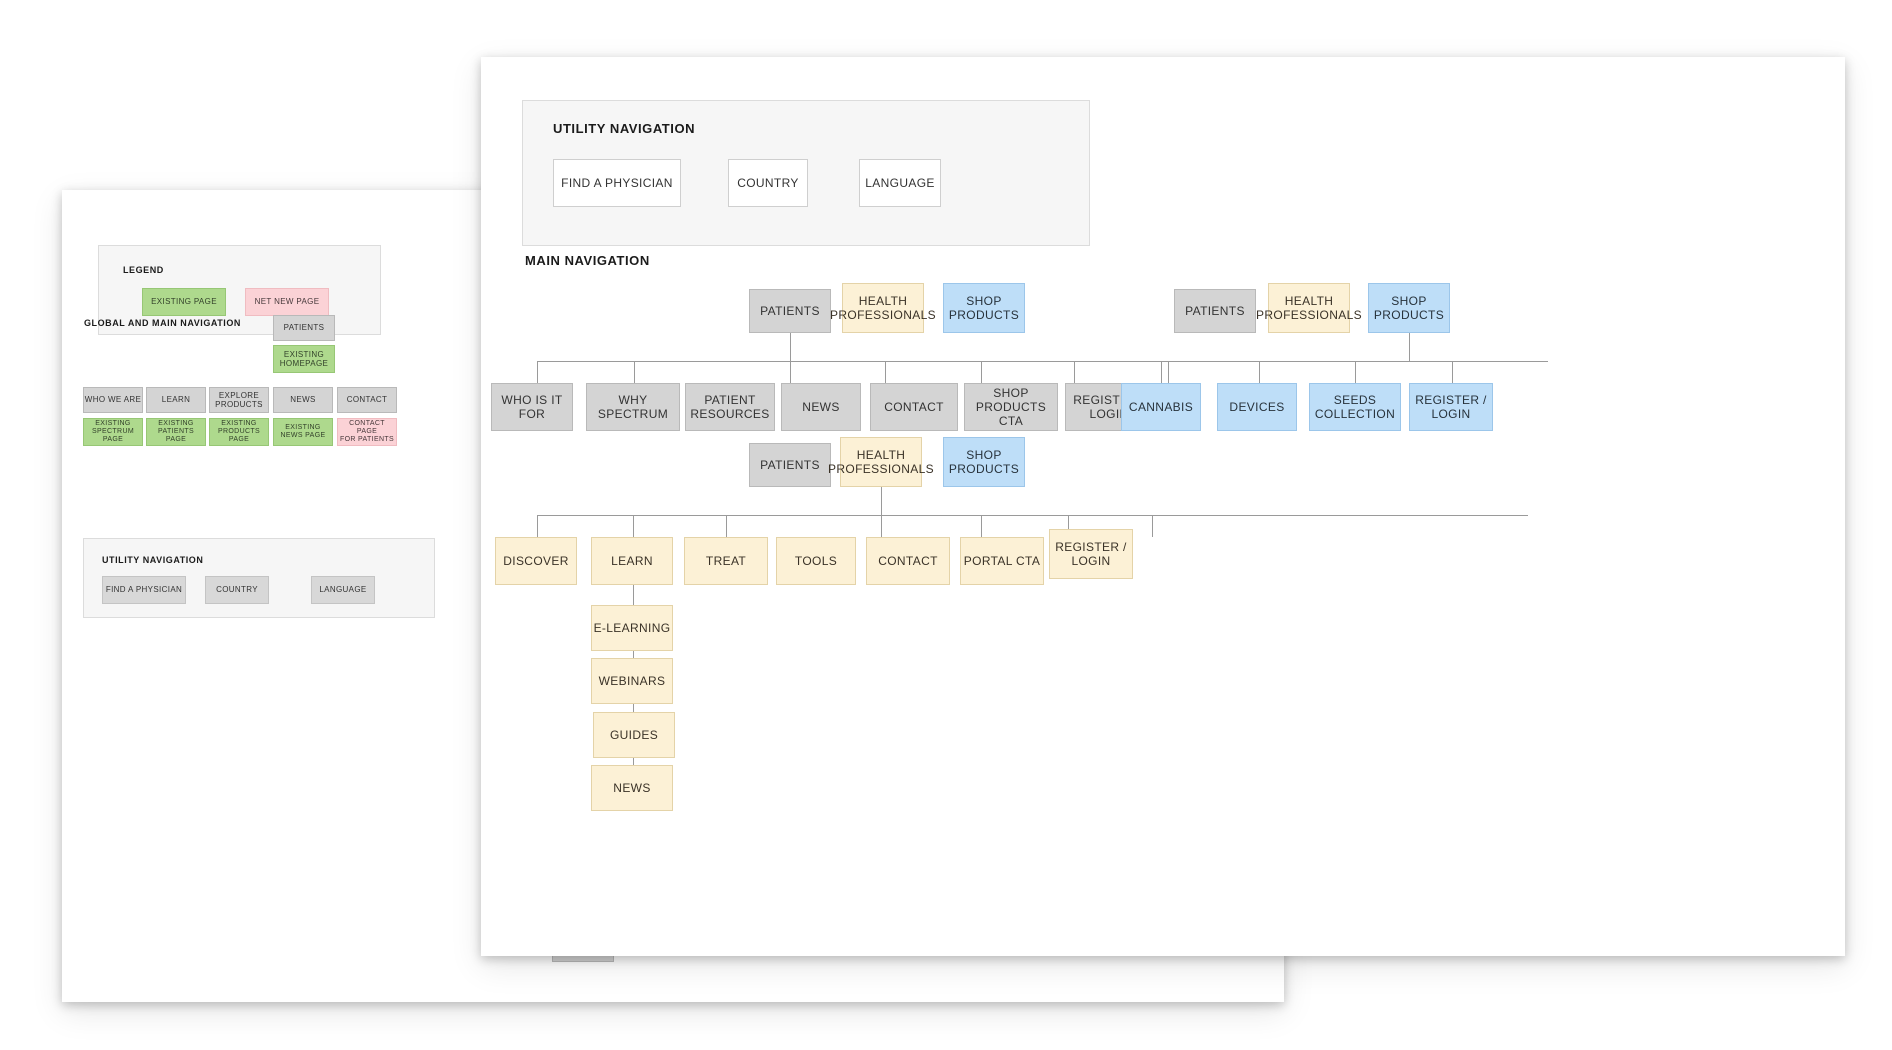  Describe the element at coordinates (287, 302) in the screenshot. I see `legend-swatch-net-new-page: NET NEW PAGE` at that location.